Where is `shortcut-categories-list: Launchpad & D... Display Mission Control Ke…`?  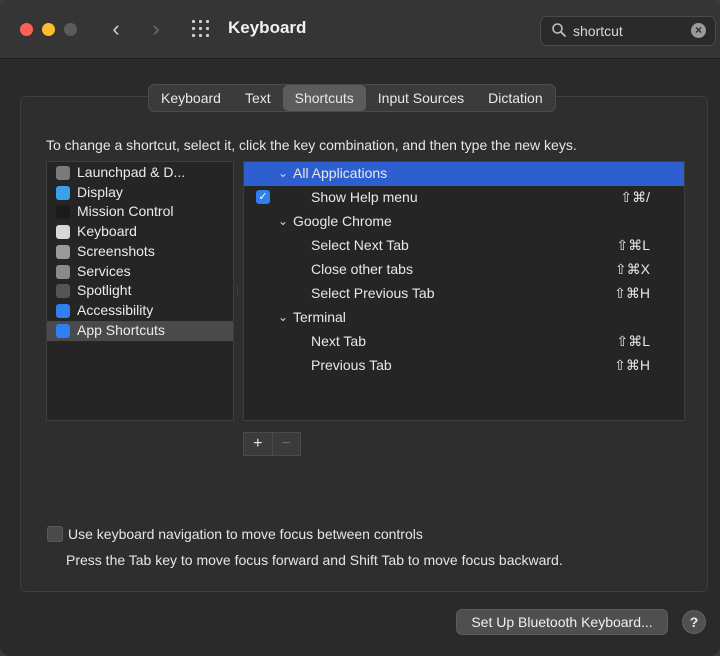 shortcut-categories-list: Launchpad & D... Display Mission Control Ke… is located at coordinates (140, 291).